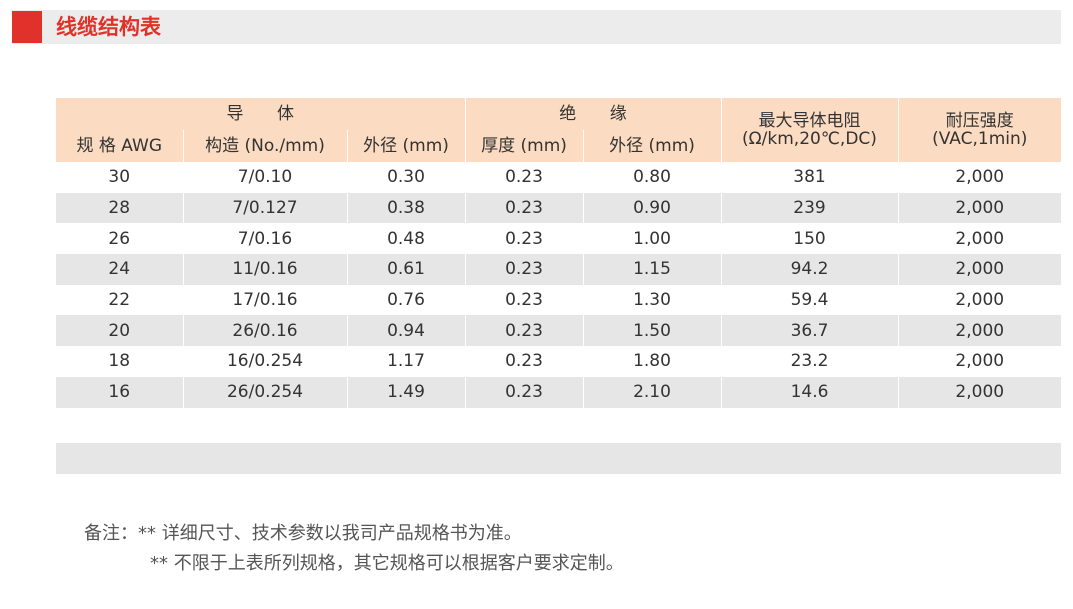  What do you see at coordinates (265, 239) in the screenshot?
I see `cell-construction: 7/0.16` at bounding box center [265, 239].